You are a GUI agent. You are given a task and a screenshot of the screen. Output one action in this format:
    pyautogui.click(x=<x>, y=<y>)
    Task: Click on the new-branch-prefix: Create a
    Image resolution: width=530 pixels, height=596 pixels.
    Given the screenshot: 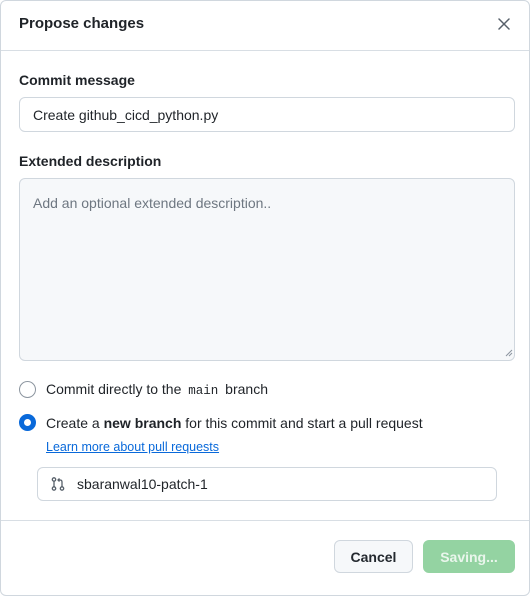 What is the action you would take?
    pyautogui.click(x=73, y=422)
    